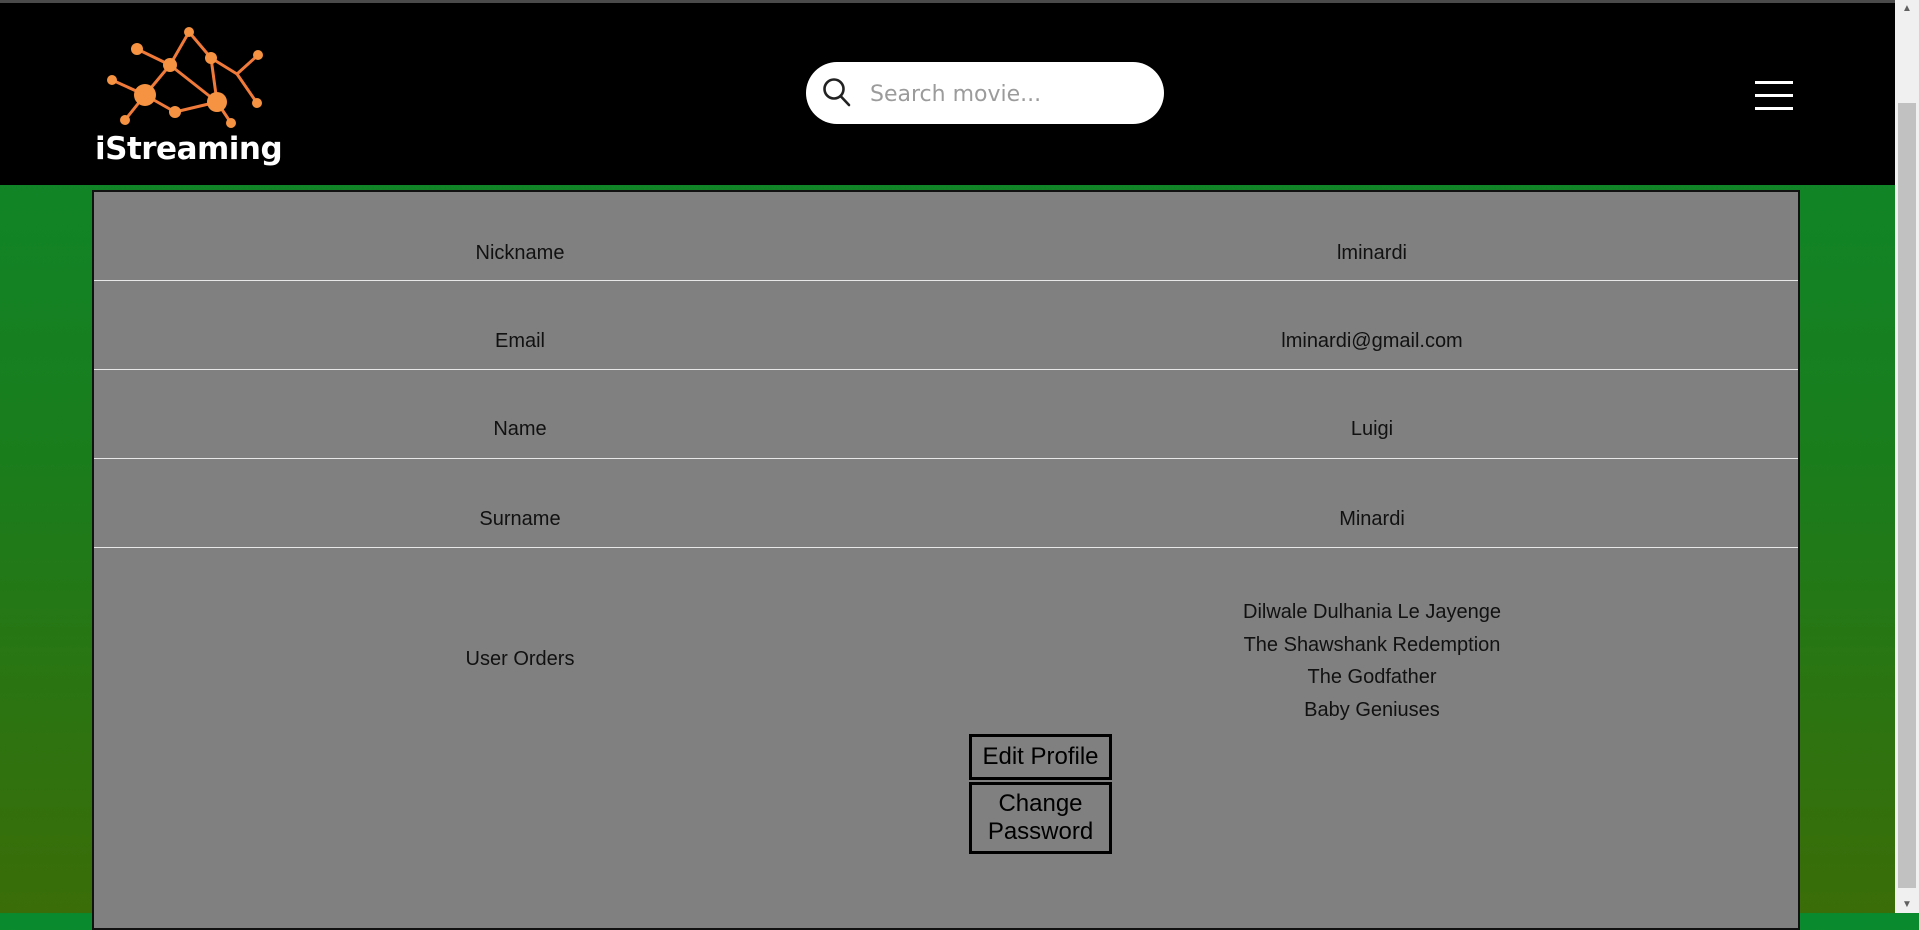 The image size is (1919, 930). What do you see at coordinates (1372, 519) in the screenshot?
I see `row-value: Minardi` at bounding box center [1372, 519].